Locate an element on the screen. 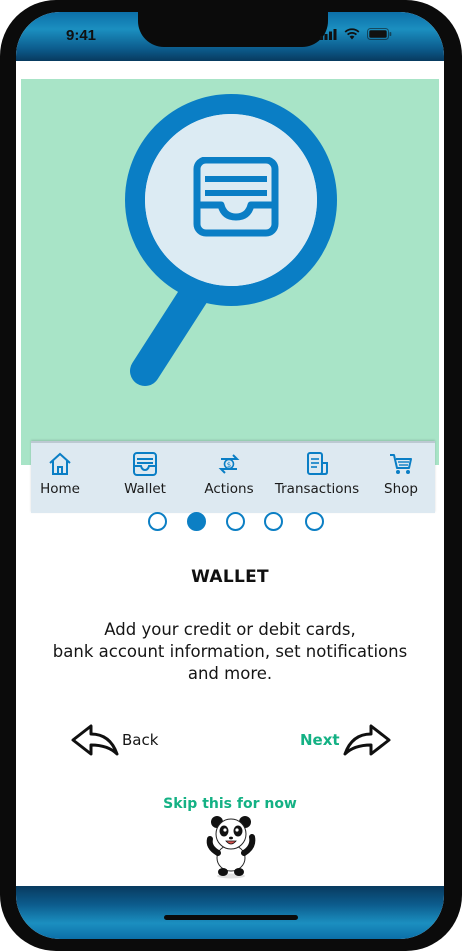 This screenshot has width=462, height=951. description-line: and more. is located at coordinates (230, 673).